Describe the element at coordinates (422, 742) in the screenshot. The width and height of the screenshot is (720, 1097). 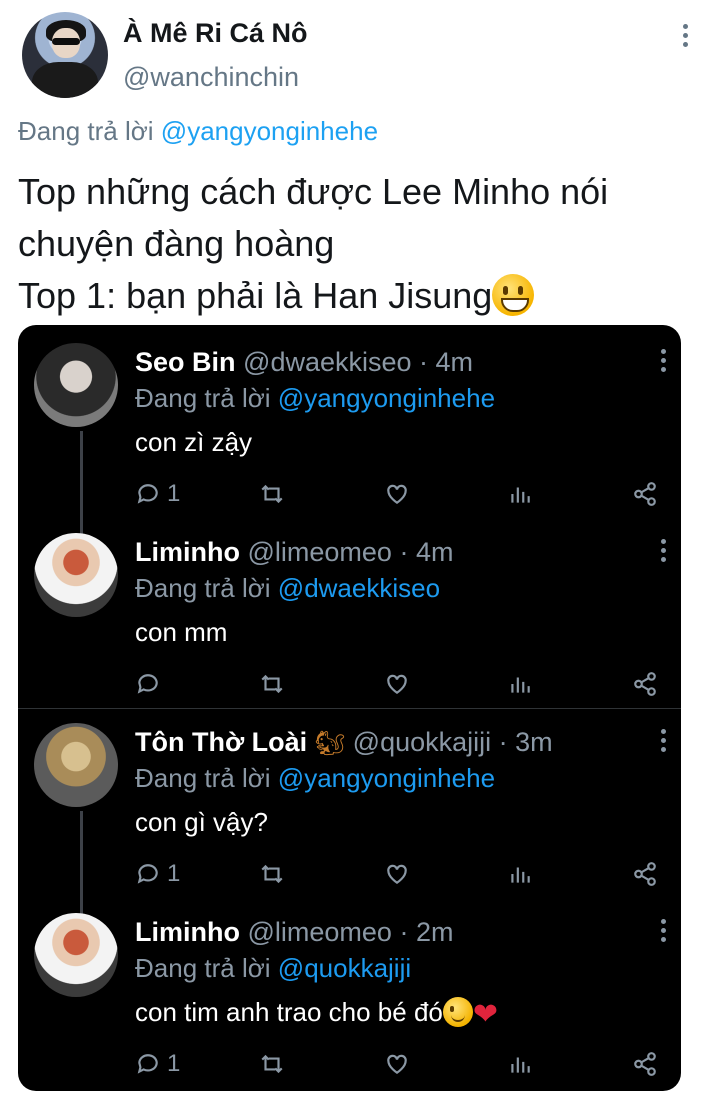
I see `reply-handle: @quokkajiji` at that location.